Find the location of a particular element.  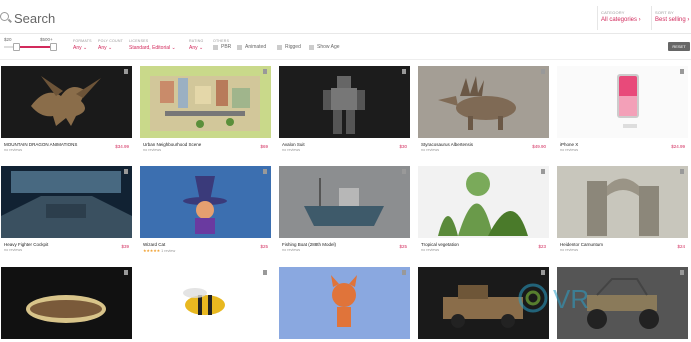

product-title: Tropical vegetation is located at coordinates (440, 244).